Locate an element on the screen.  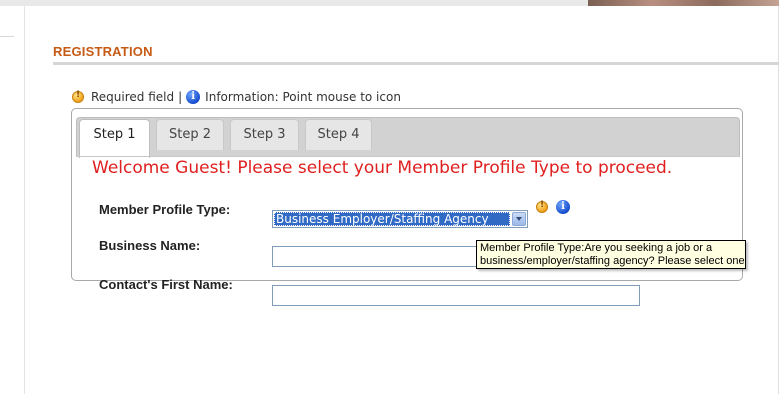
info-legend-label: Information: Point mouse to icon is located at coordinates (303, 97).